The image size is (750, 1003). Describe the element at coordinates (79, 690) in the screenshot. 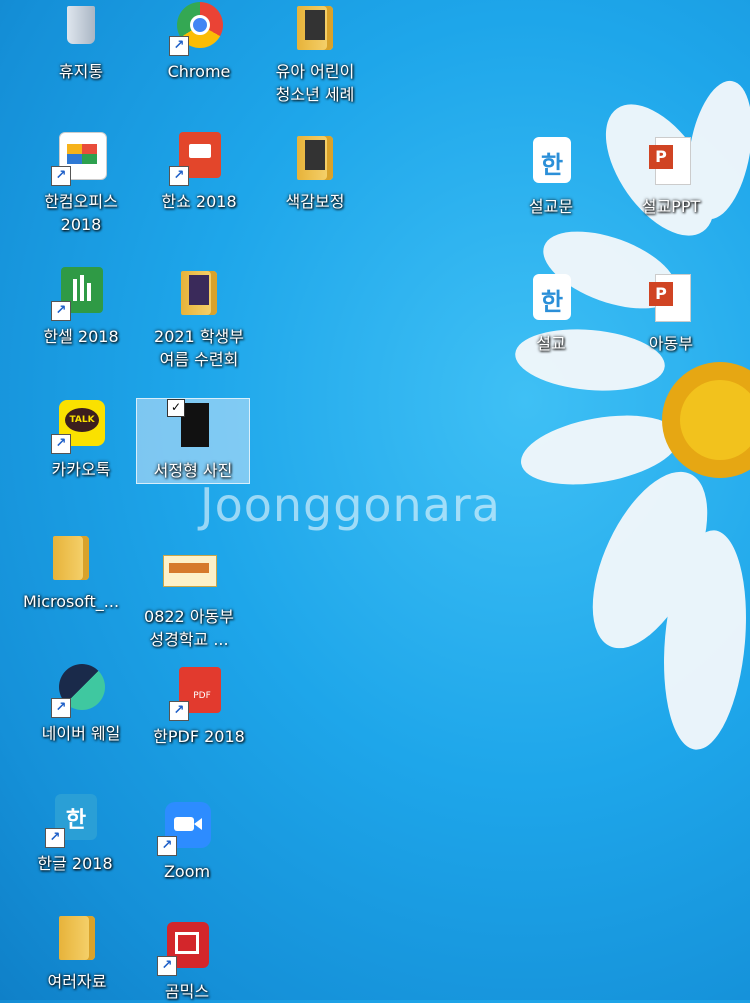

I see `naver-whale-icon: ↗` at that location.